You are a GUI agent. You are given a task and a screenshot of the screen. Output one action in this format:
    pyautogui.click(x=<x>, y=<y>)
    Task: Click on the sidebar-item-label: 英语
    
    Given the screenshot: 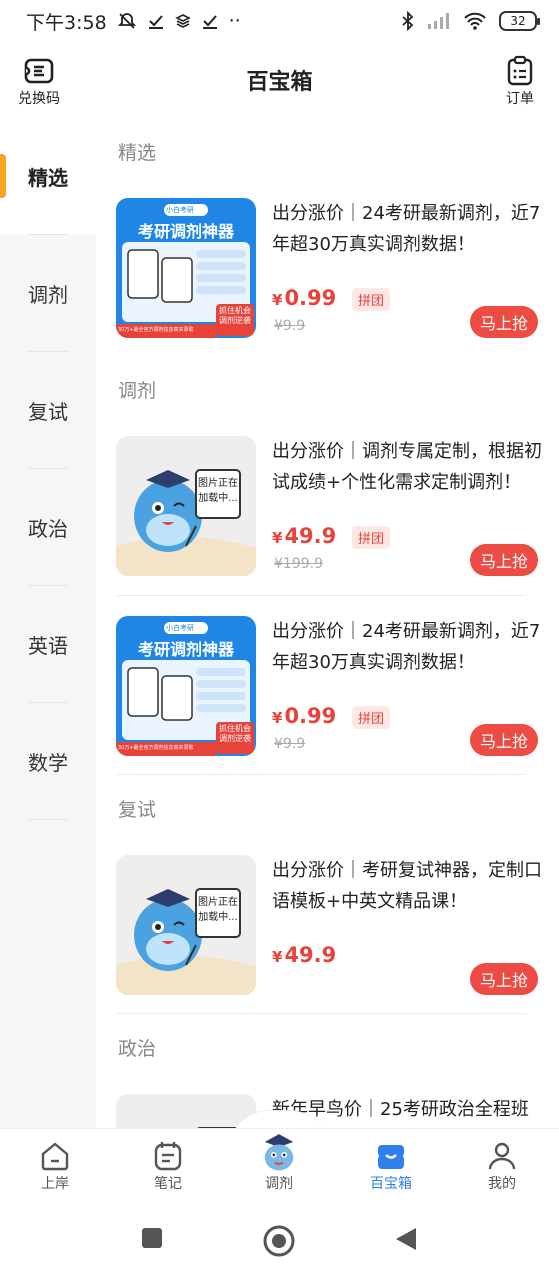 What is the action you would take?
    pyautogui.click(x=48, y=646)
    